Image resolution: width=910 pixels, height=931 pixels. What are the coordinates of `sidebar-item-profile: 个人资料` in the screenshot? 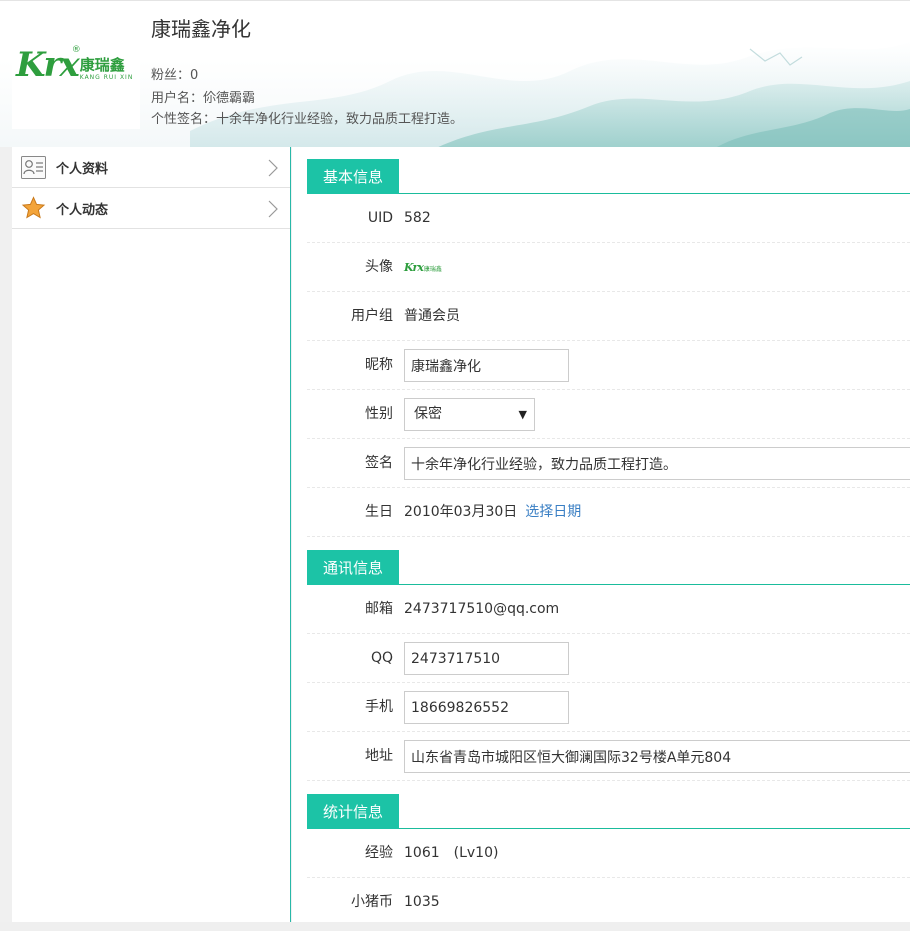 It's located at (151, 167).